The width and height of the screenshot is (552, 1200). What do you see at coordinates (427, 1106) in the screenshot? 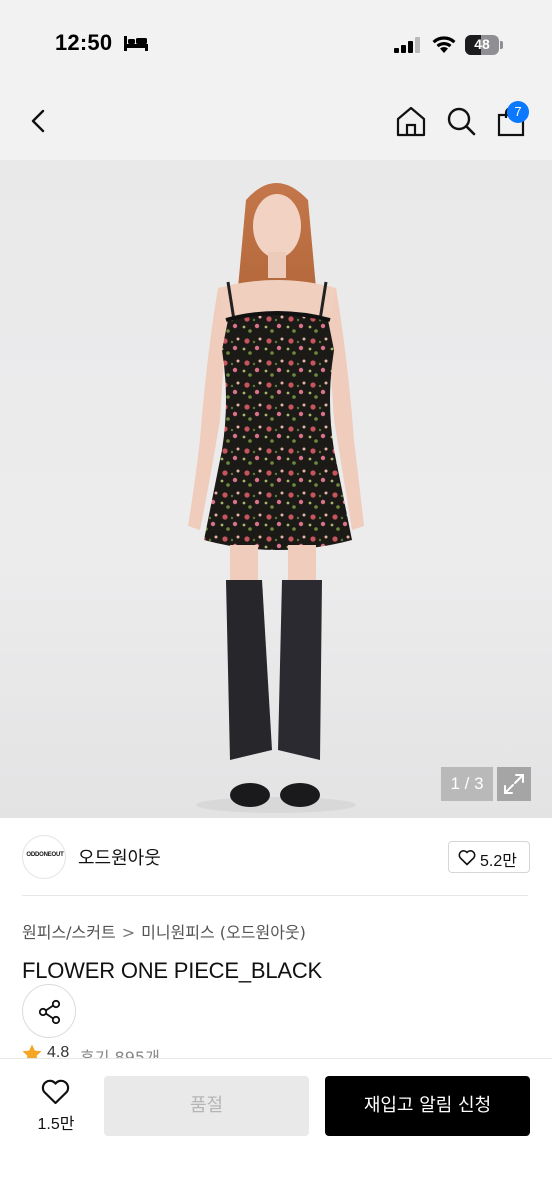
I see `restock-alert-button: 재입고 알림 신청` at bounding box center [427, 1106].